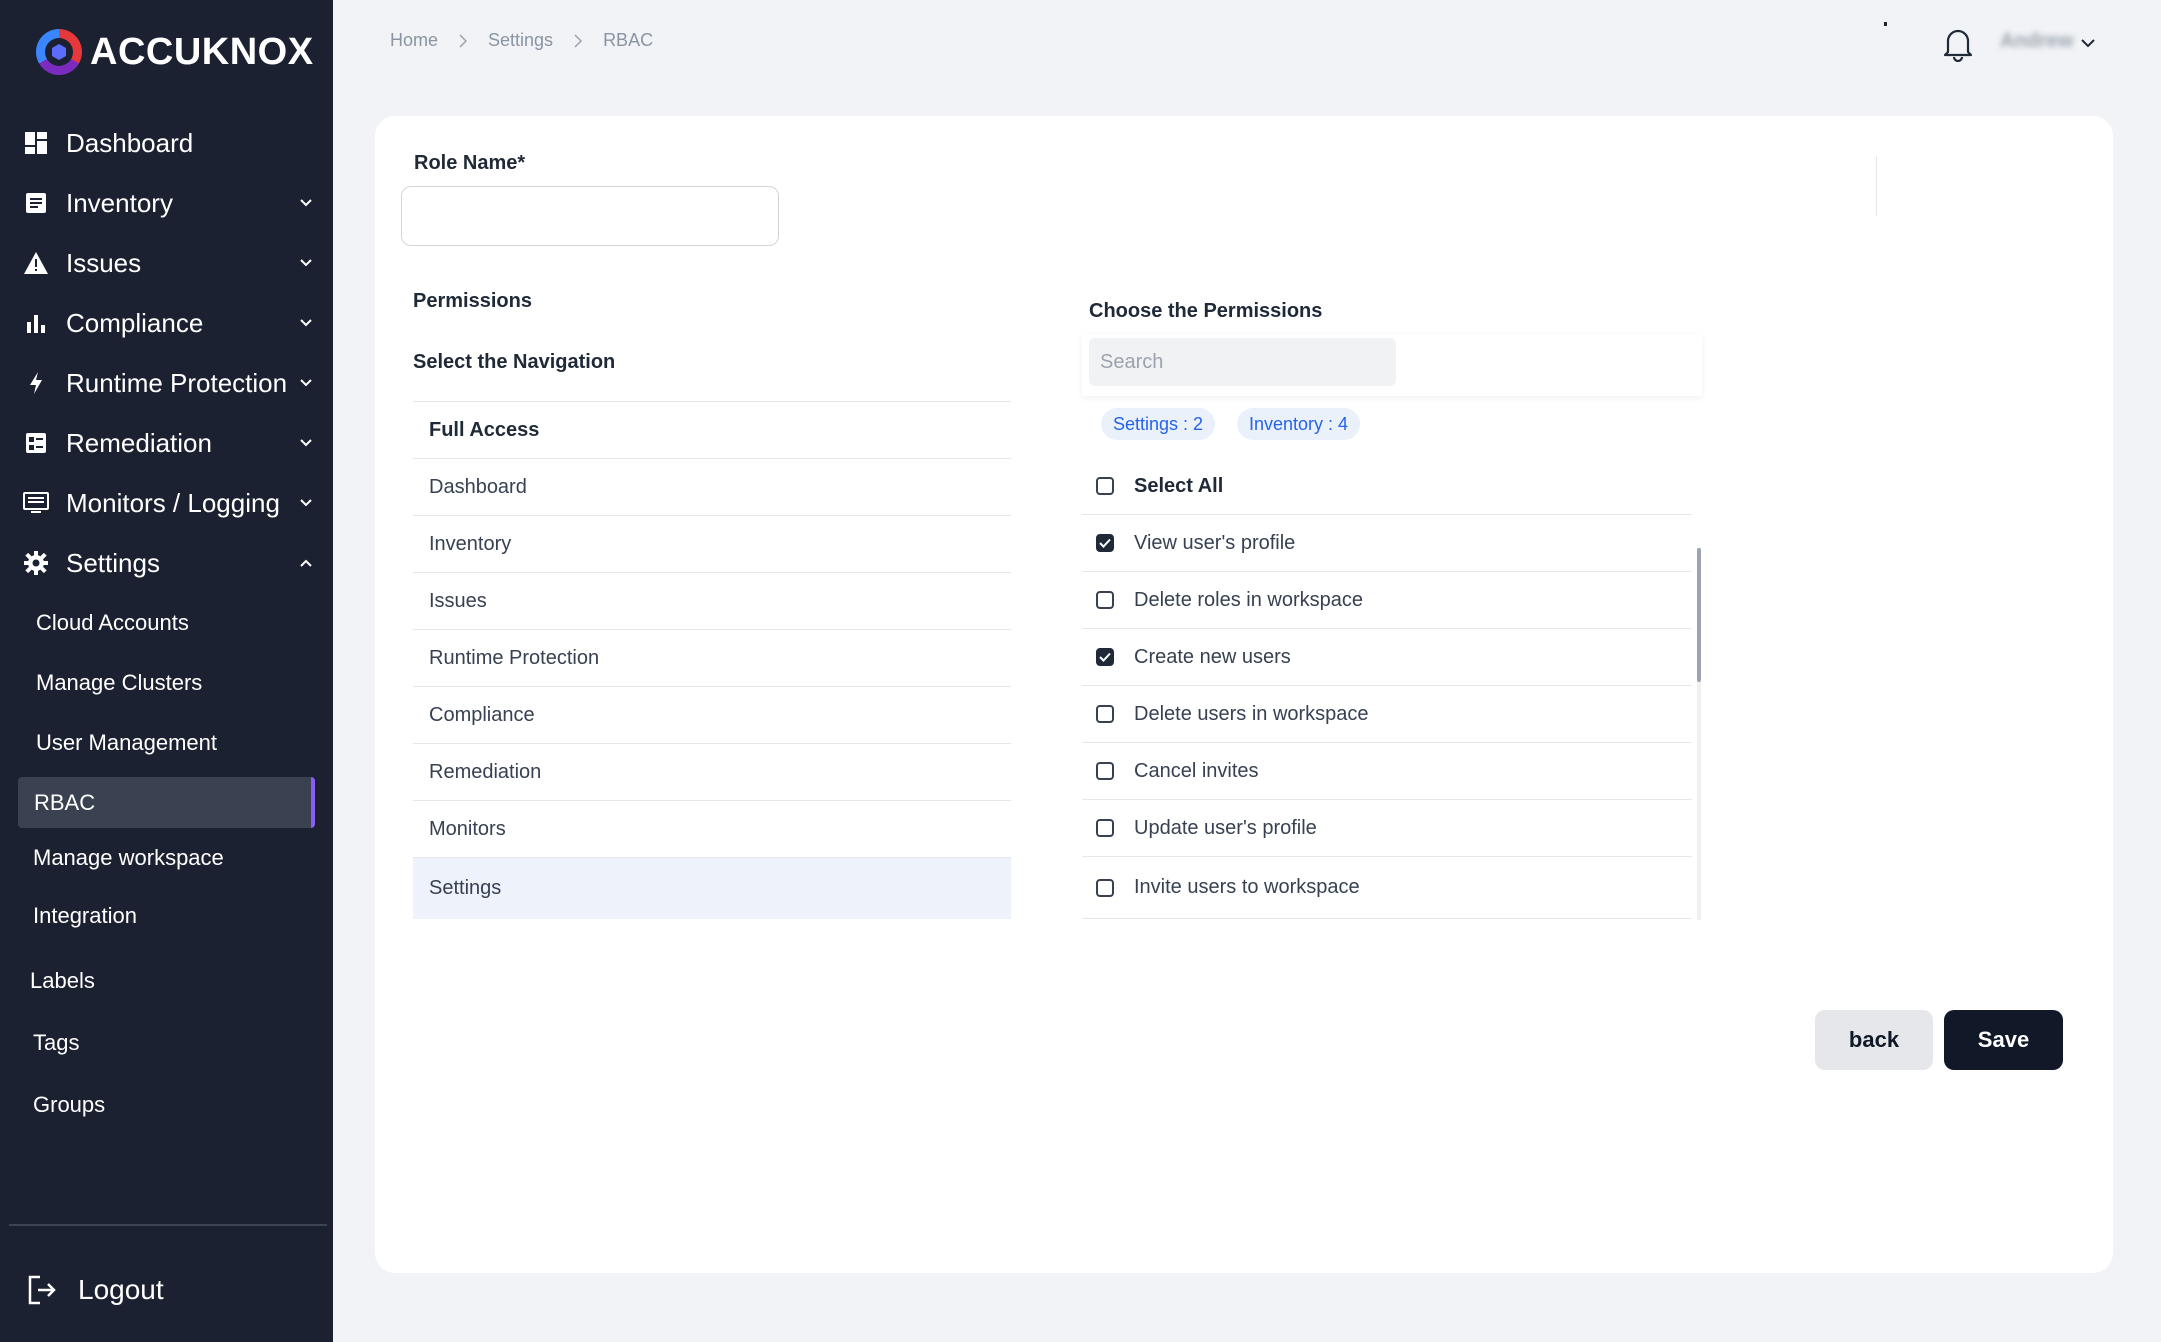  I want to click on nav-option-issues: Issues, so click(712, 600).